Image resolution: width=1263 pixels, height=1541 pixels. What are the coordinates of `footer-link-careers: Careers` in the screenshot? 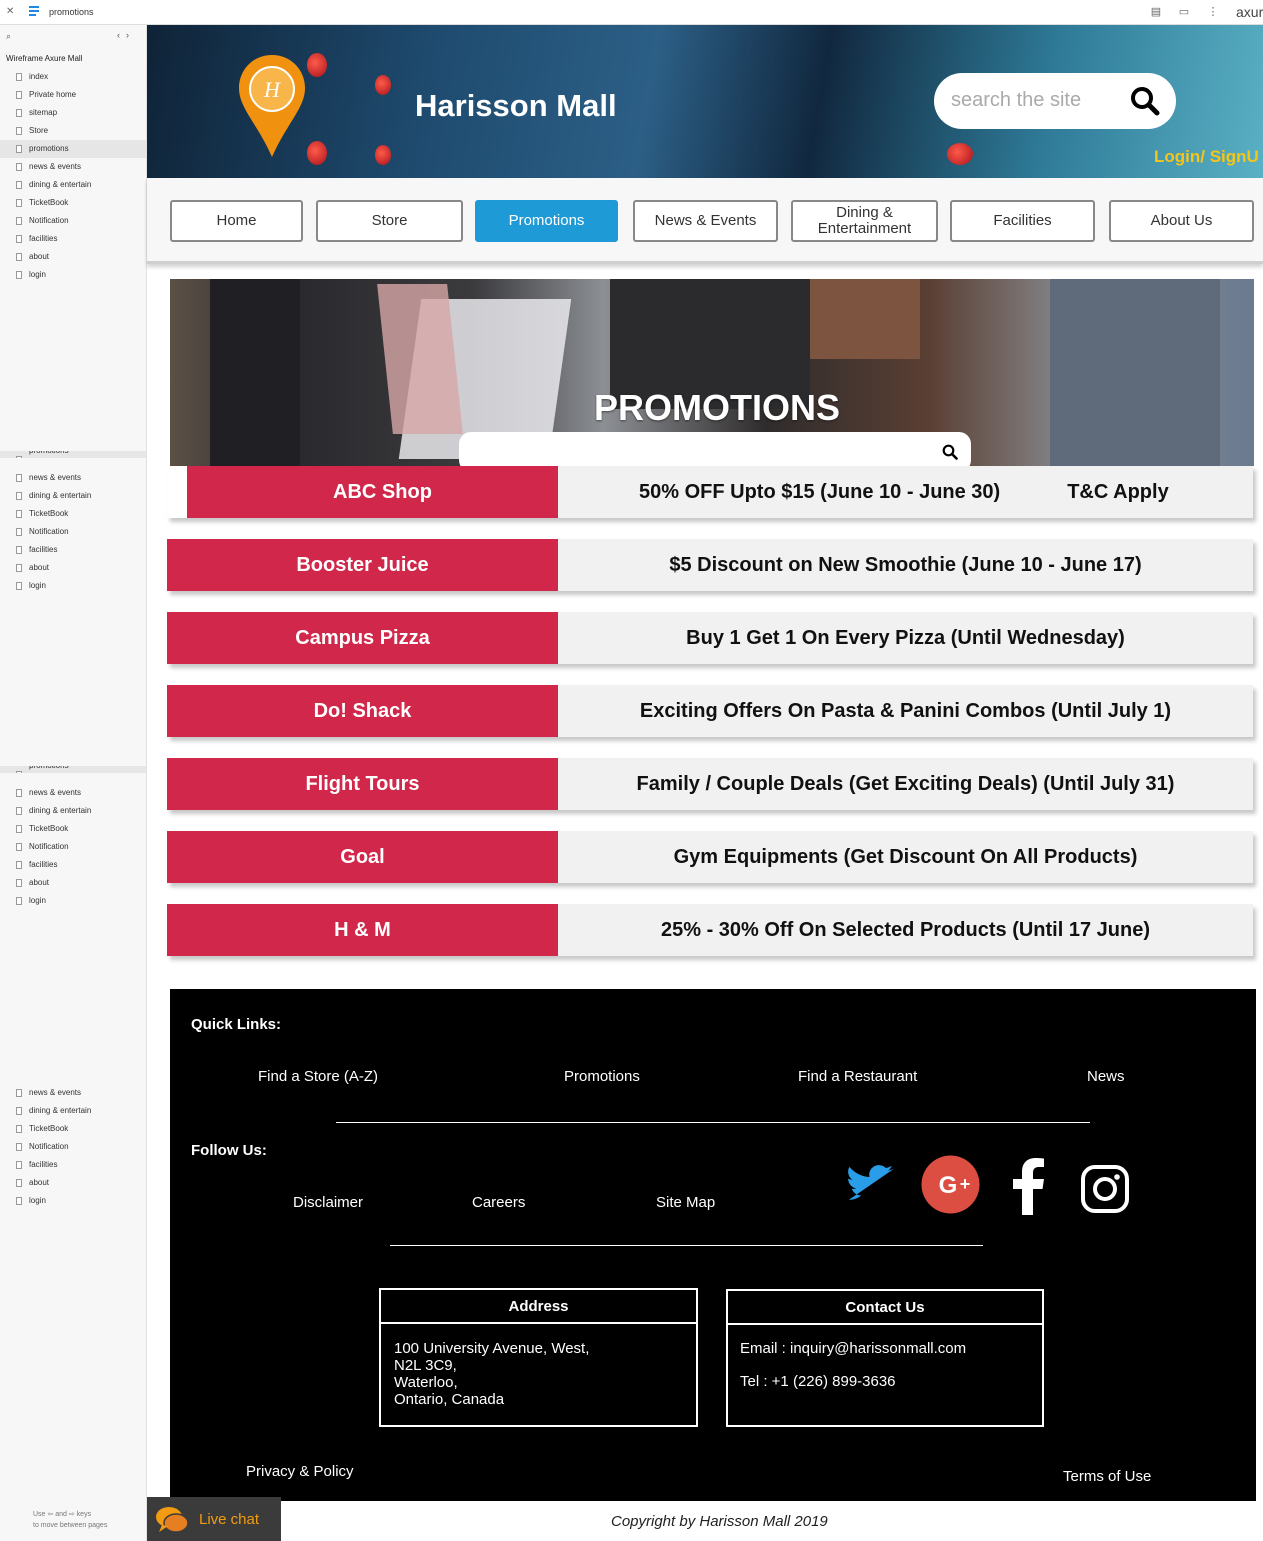 It's located at (498, 1202).